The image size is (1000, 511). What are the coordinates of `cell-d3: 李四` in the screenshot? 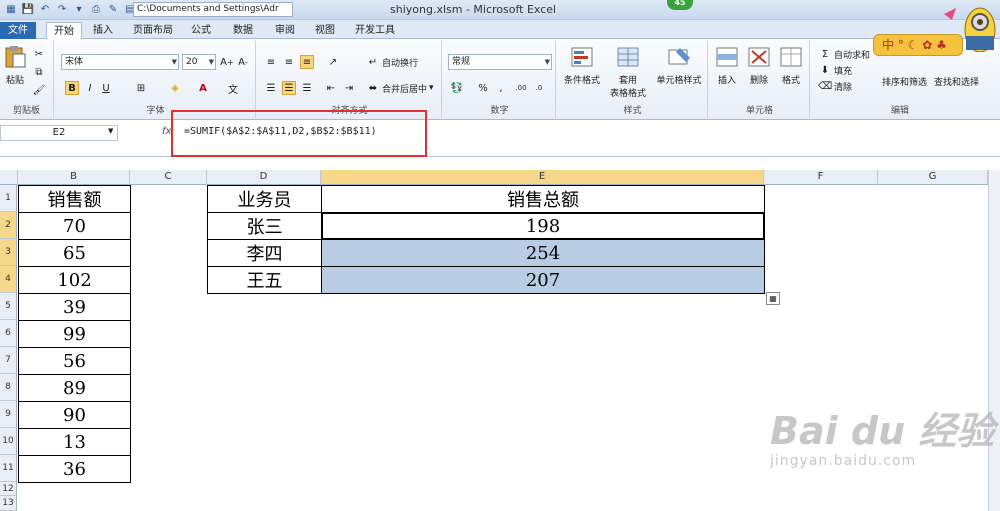 It's located at (264, 253).